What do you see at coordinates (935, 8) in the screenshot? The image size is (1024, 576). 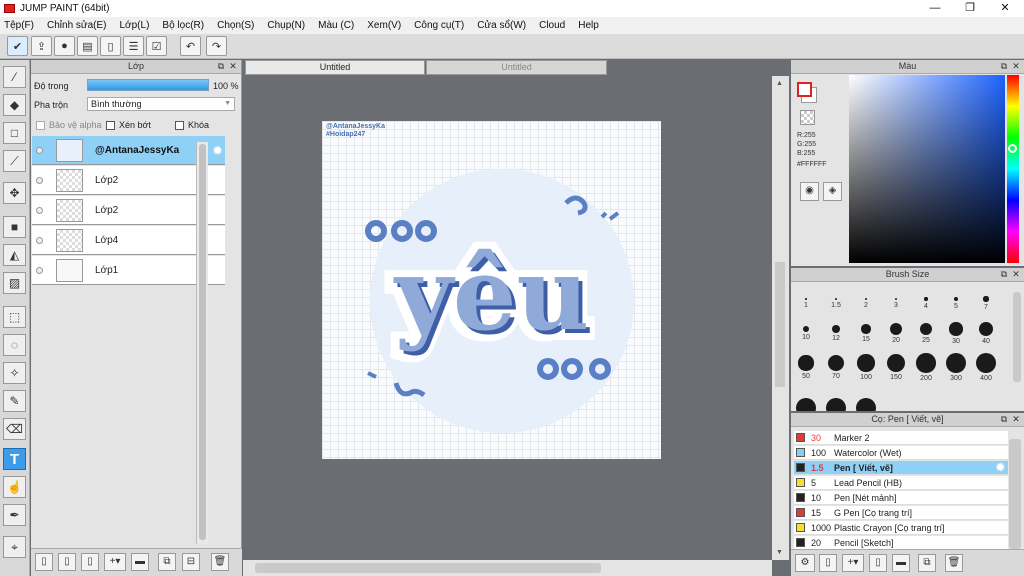 I see `minimize-button: —` at bounding box center [935, 8].